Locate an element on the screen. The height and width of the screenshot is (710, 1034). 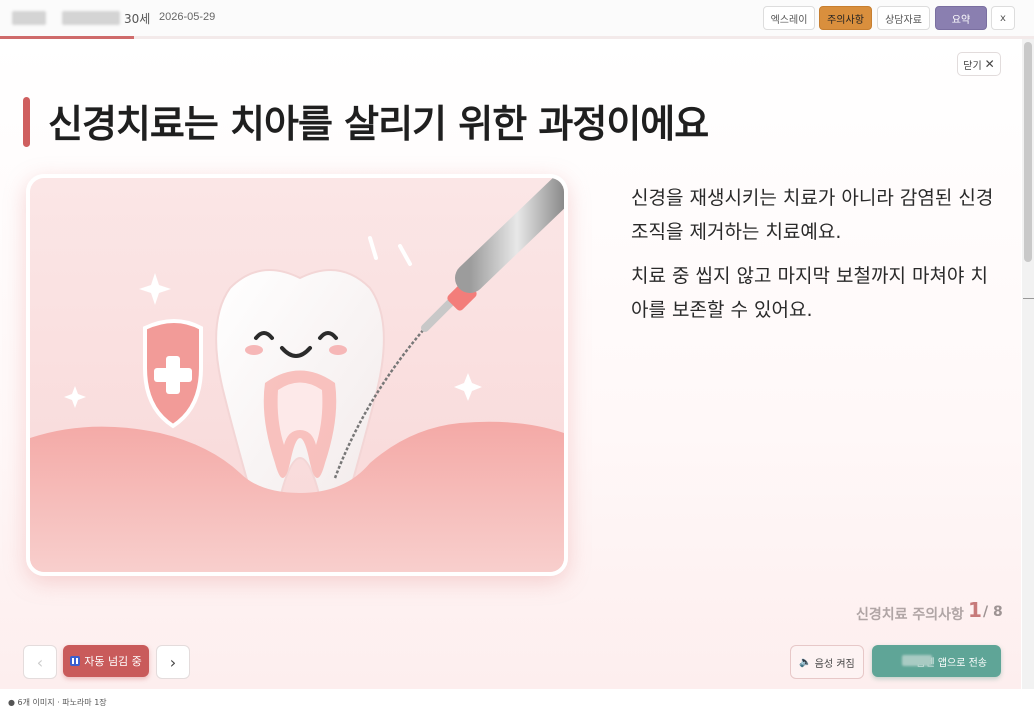
slide-current-number: 1 is located at coordinates (975, 610).